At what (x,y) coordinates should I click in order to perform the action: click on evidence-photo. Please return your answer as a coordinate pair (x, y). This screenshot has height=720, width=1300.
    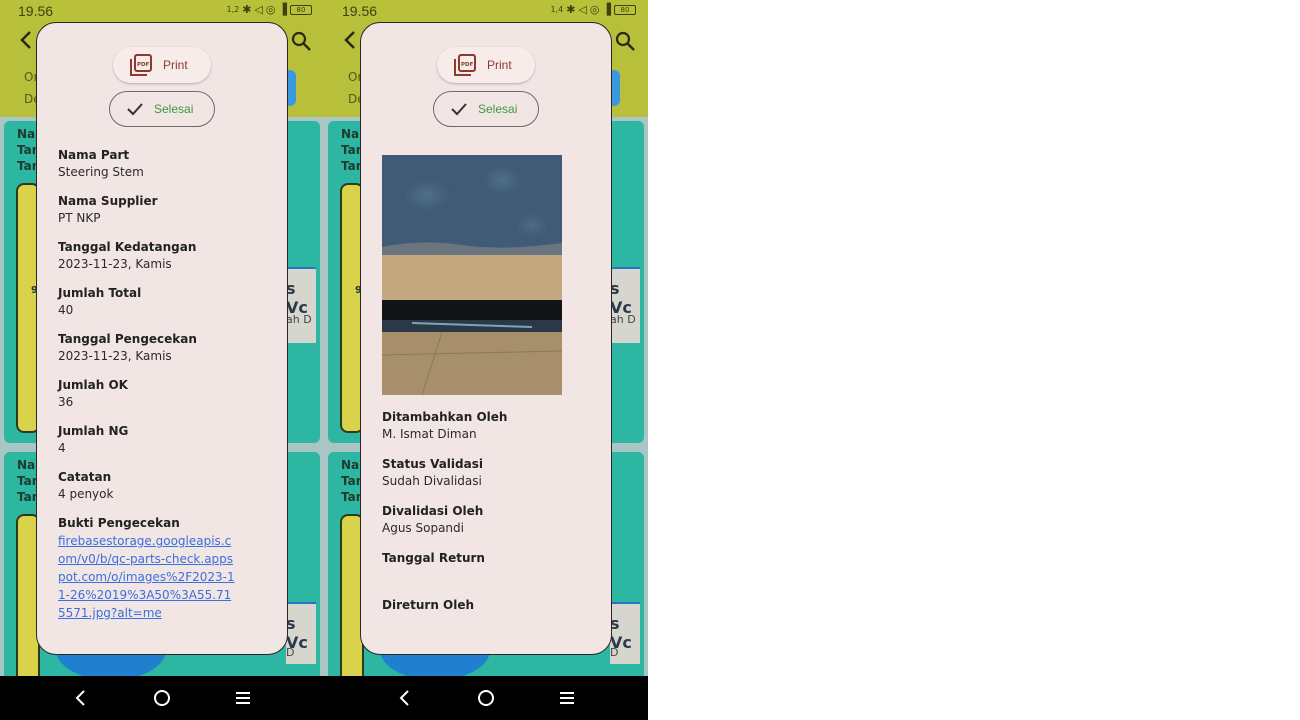
    Looking at the image, I should click on (472, 275).